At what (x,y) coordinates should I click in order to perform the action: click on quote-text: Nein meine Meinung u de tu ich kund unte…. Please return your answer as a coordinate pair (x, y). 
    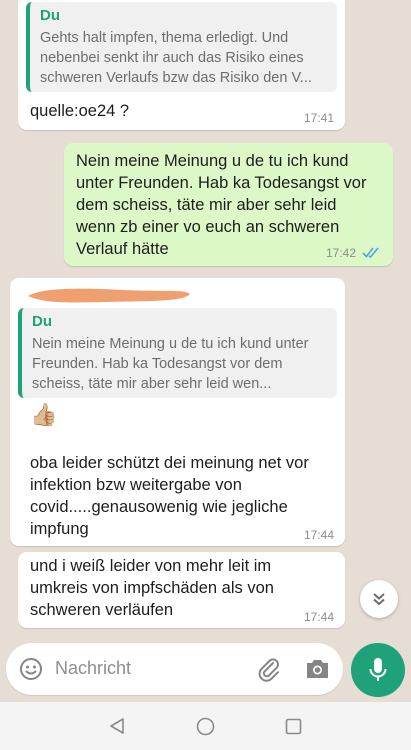
    Looking at the image, I should click on (170, 364).